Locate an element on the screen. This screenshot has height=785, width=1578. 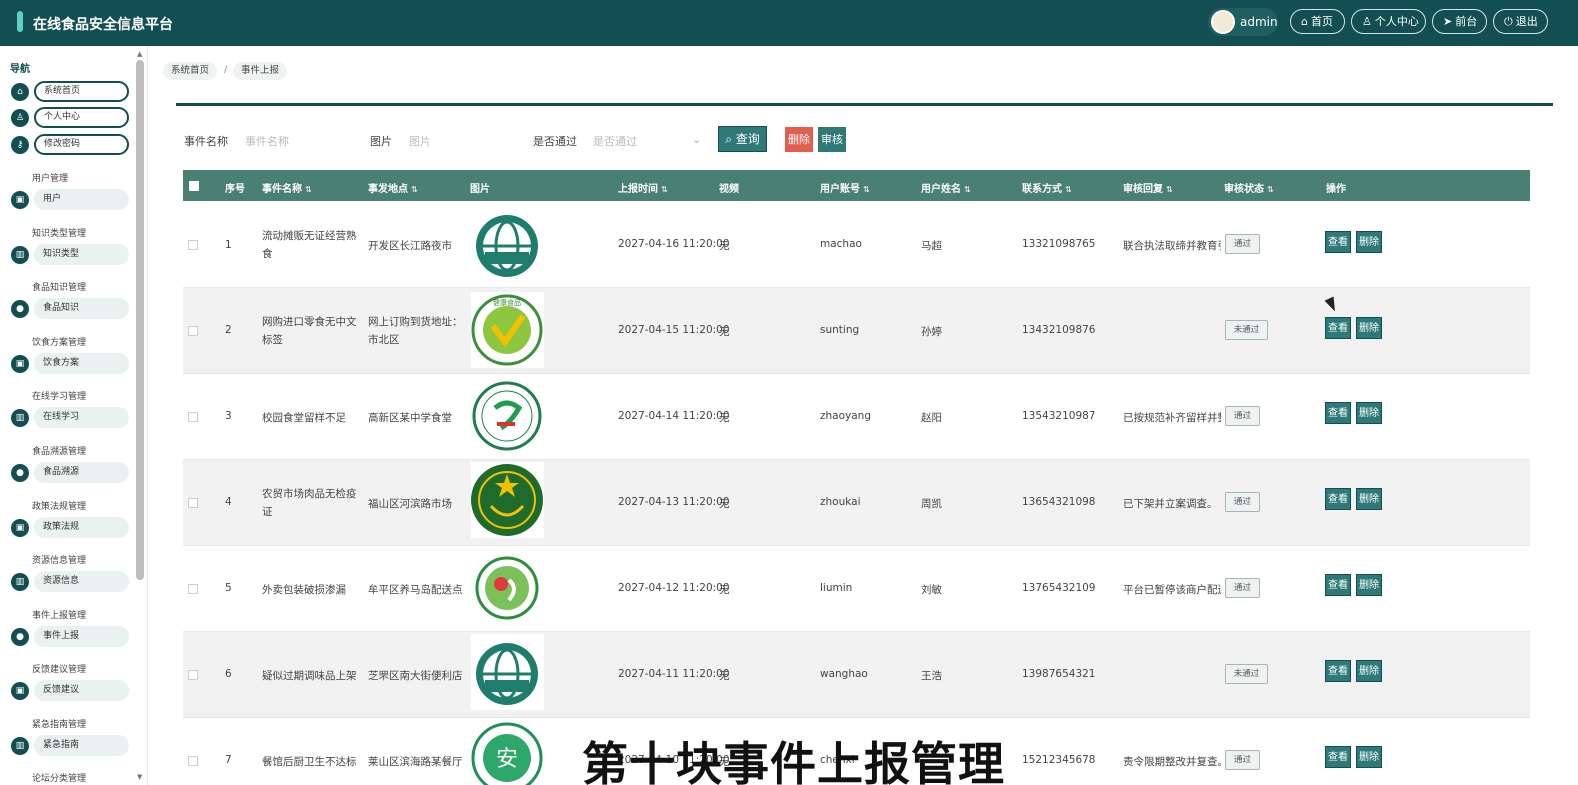
event-image: 健康食品 is located at coordinates (507, 330).